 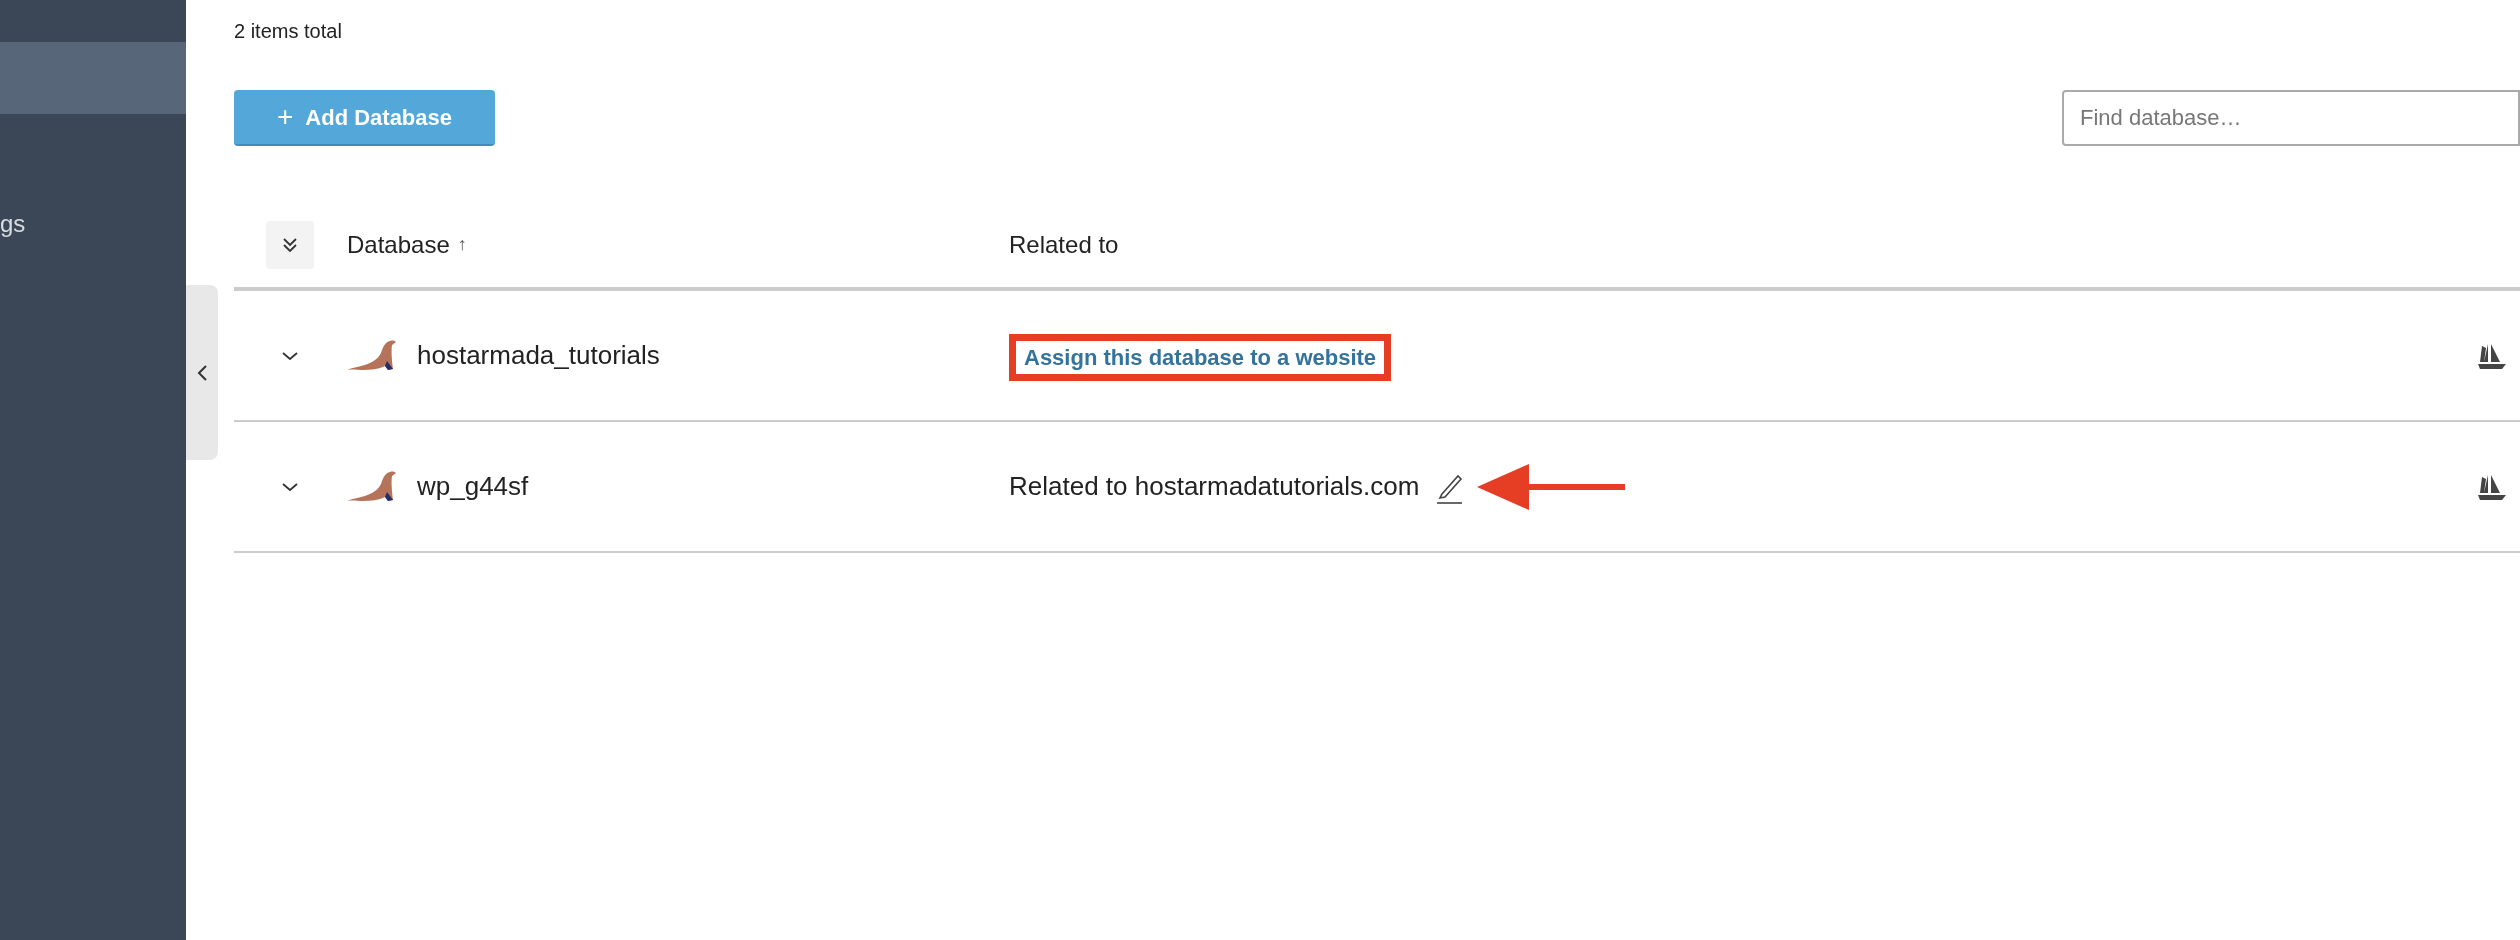 I want to click on related-website: Related to hostarmadatutorials.com, so click(x=1214, y=486).